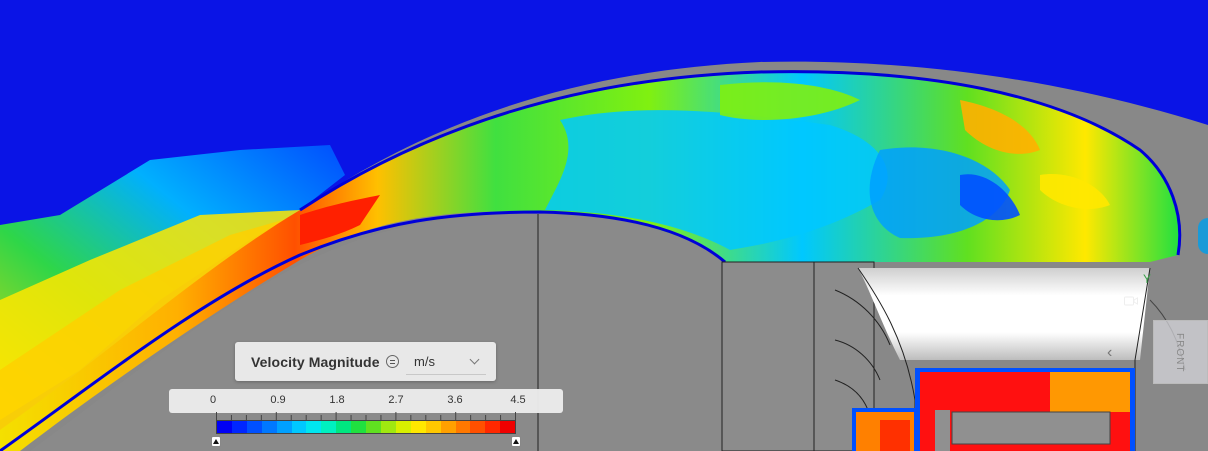 The width and height of the screenshot is (1208, 451). What do you see at coordinates (366, 416) in the screenshot?
I see `legend-tick-marks` at bounding box center [366, 416].